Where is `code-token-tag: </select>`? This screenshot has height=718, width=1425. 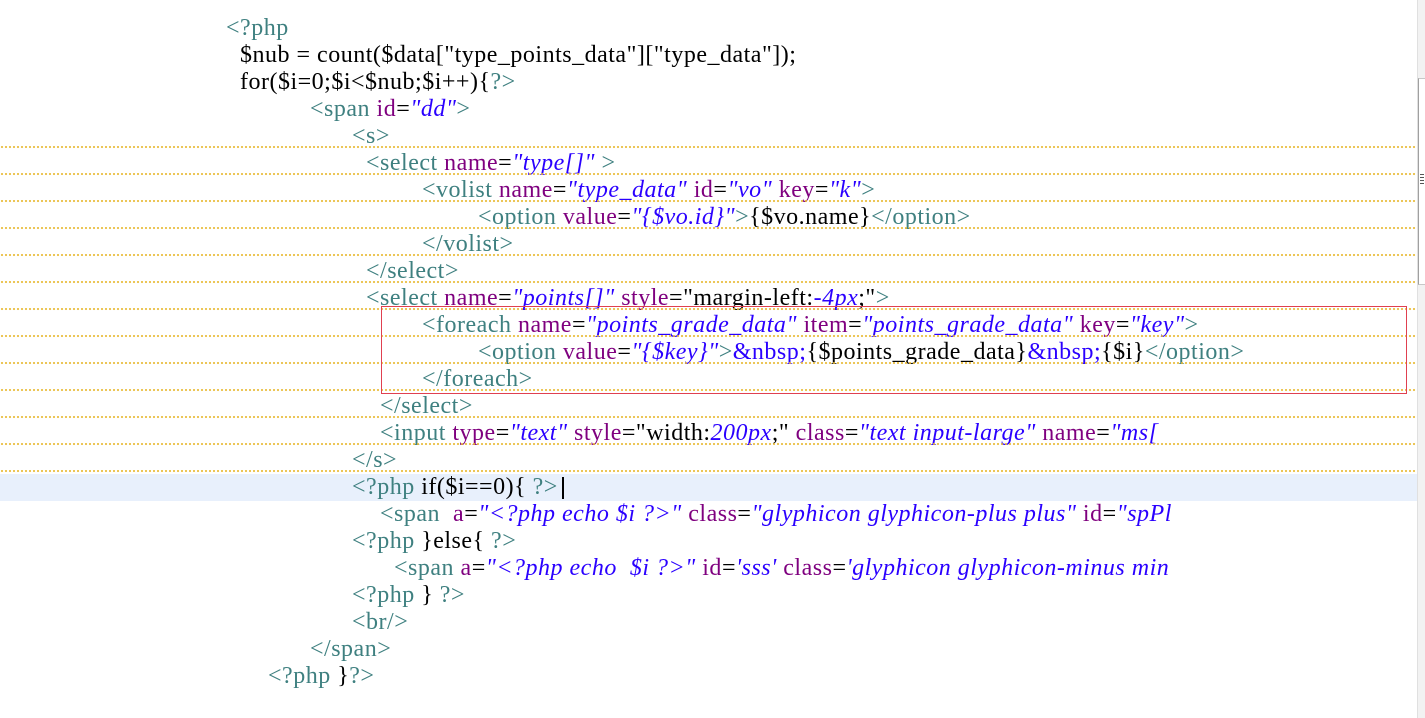 code-token-tag: </select> is located at coordinates (412, 271).